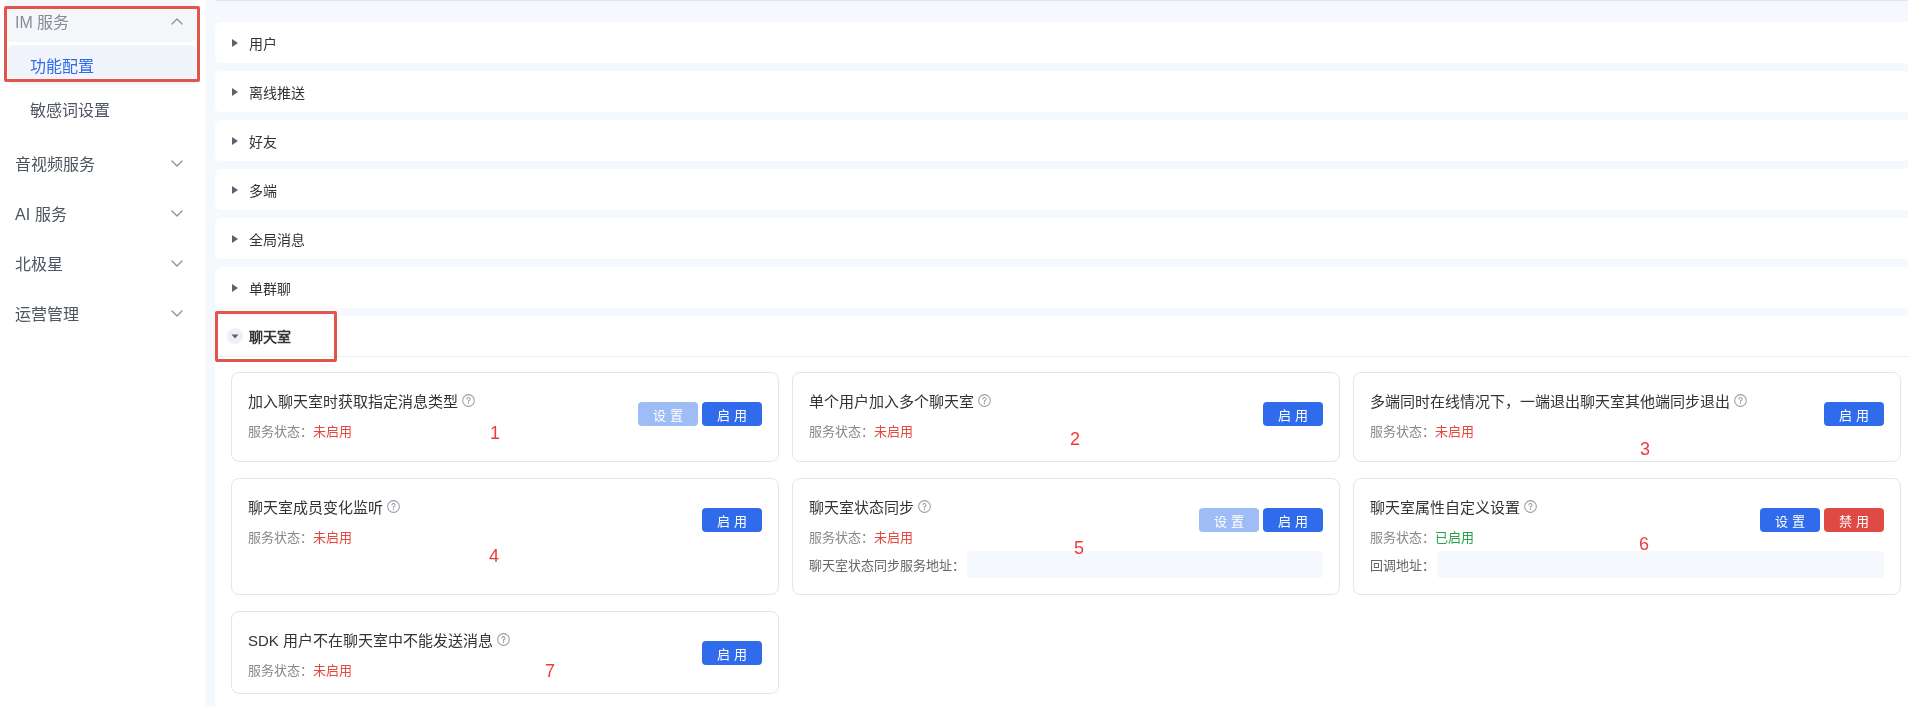  What do you see at coordinates (1061, 287) in the screenshot?
I see `accordion-header: 单群聊` at bounding box center [1061, 287].